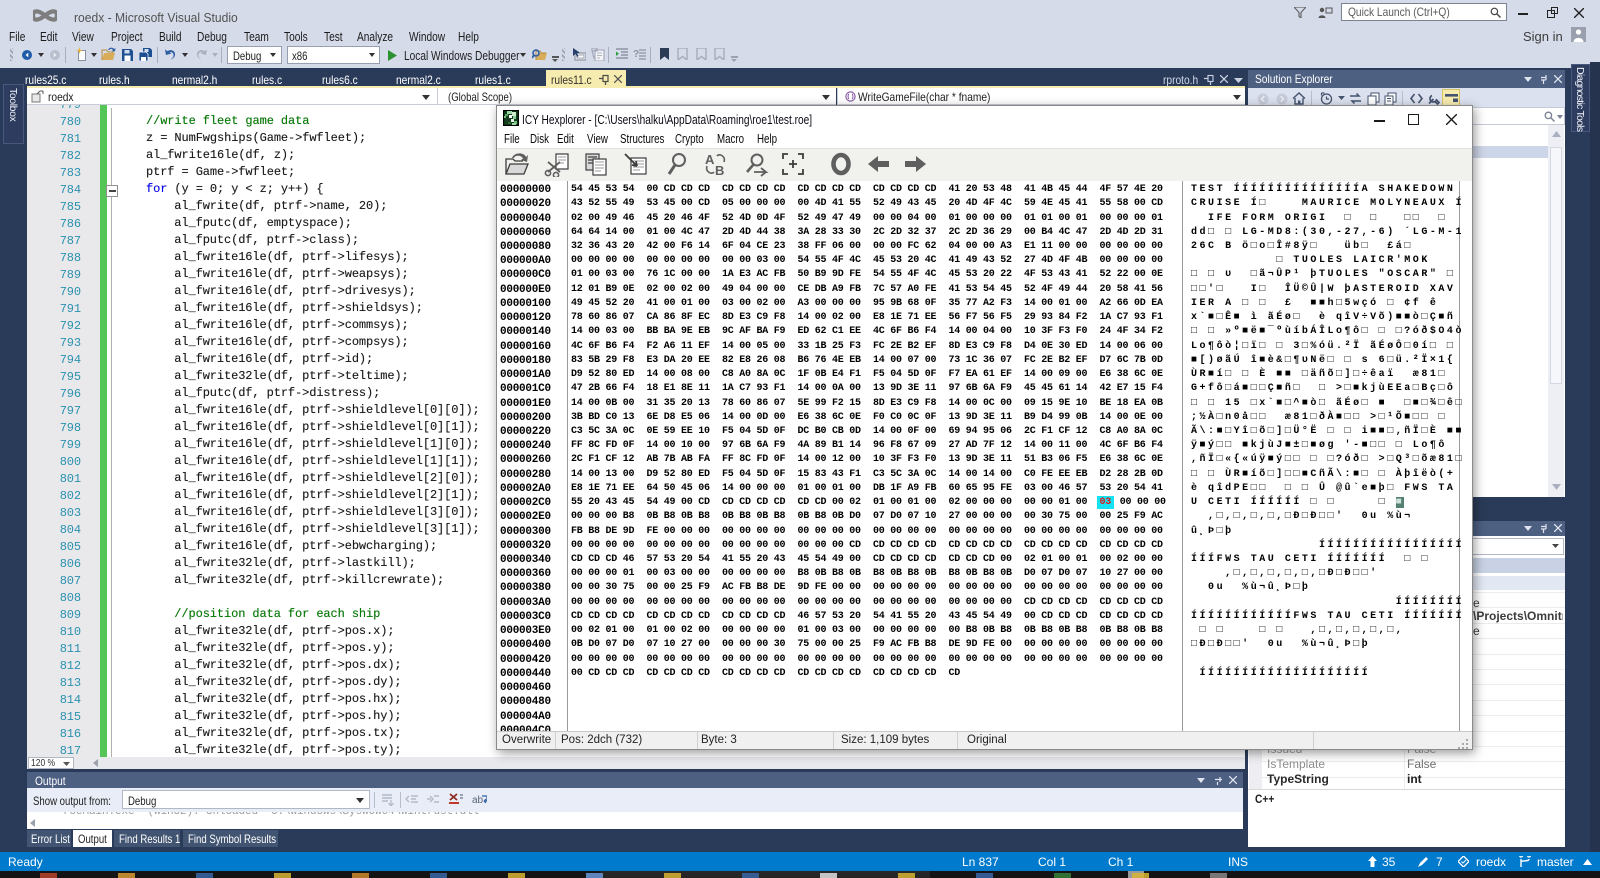 The width and height of the screenshot is (1600, 878). What do you see at coordinates (719, 170) in the screenshot?
I see `svg-text: B` at bounding box center [719, 170].